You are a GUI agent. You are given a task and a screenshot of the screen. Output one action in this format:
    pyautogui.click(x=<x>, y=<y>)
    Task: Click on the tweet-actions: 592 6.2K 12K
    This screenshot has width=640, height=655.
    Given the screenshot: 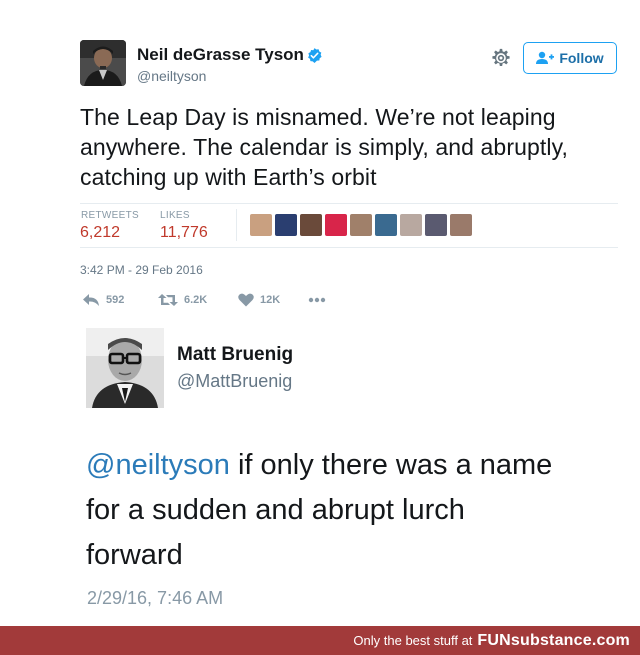 What is the action you would take?
    pyautogui.click(x=204, y=300)
    